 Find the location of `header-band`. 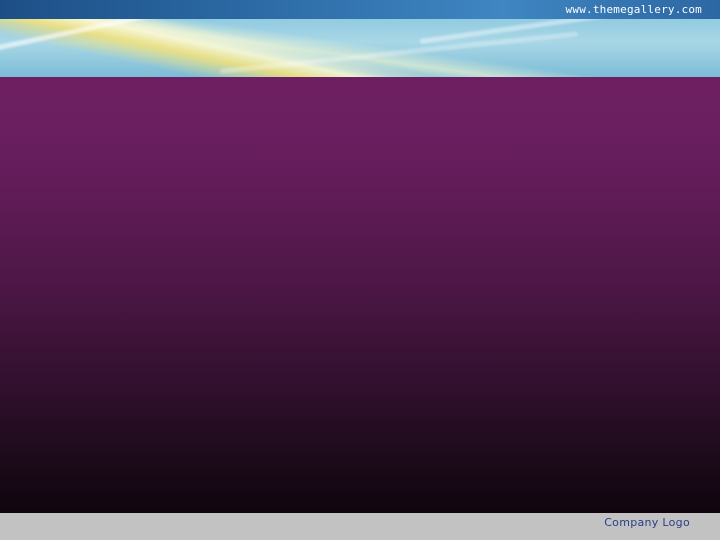

header-band is located at coordinates (360, 48).